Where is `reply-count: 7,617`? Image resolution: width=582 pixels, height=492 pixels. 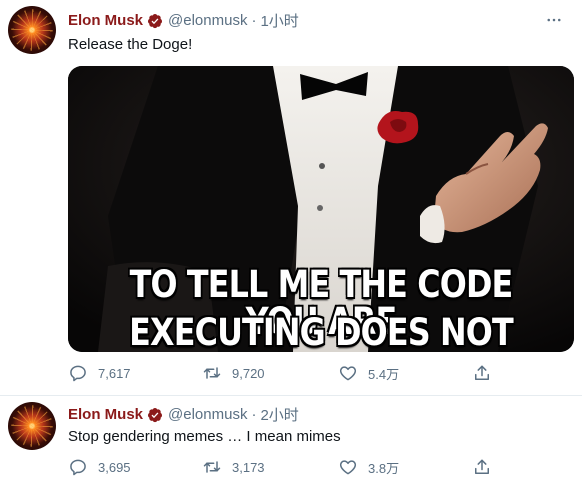 reply-count: 7,617 is located at coordinates (114, 373).